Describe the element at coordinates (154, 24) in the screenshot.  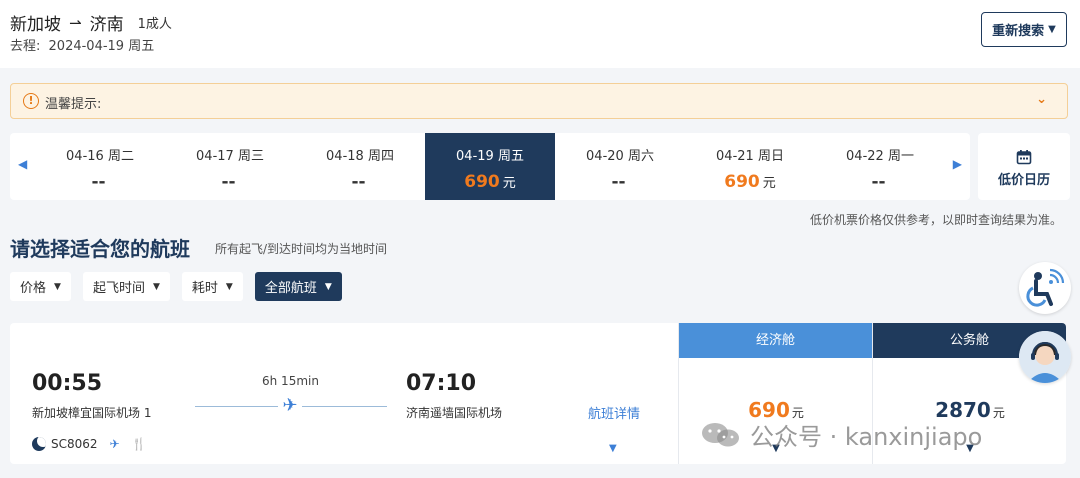
I see `passenger-count: 1成人` at that location.